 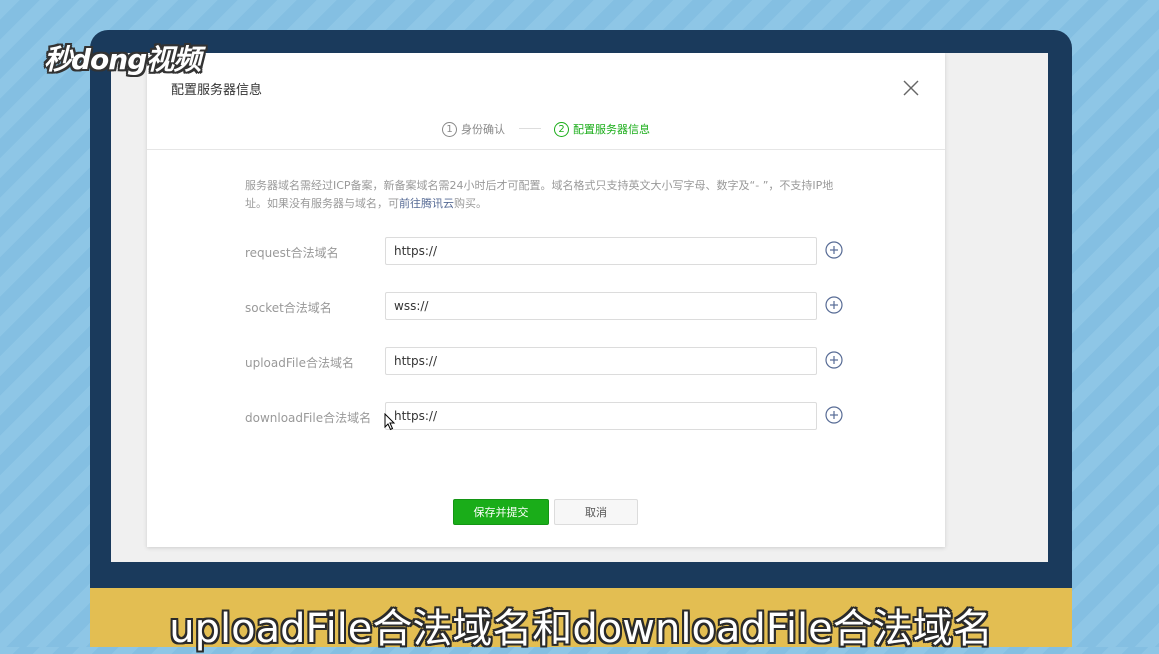 I want to click on download-domain-input, so click(x=601, y=416).